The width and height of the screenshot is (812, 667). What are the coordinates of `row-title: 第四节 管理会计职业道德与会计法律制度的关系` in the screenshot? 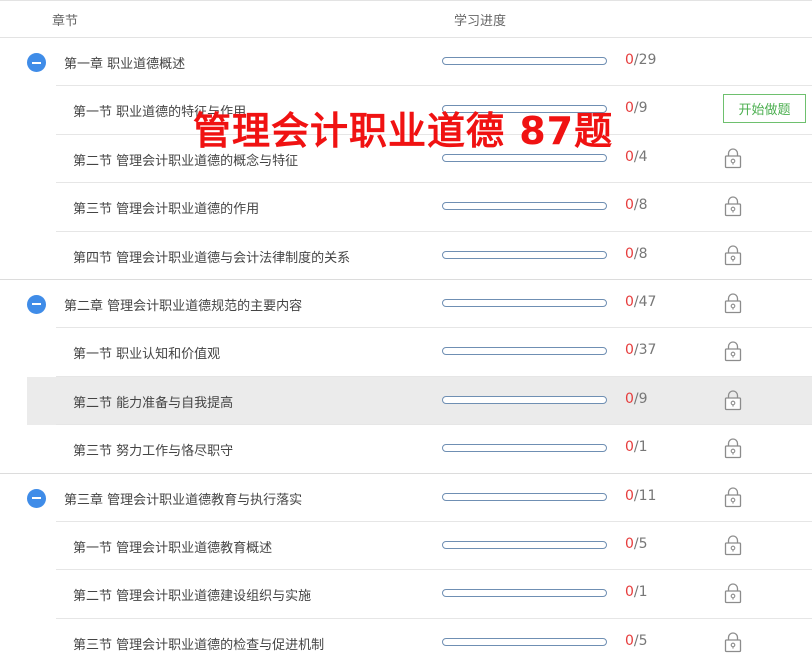 It's located at (212, 258).